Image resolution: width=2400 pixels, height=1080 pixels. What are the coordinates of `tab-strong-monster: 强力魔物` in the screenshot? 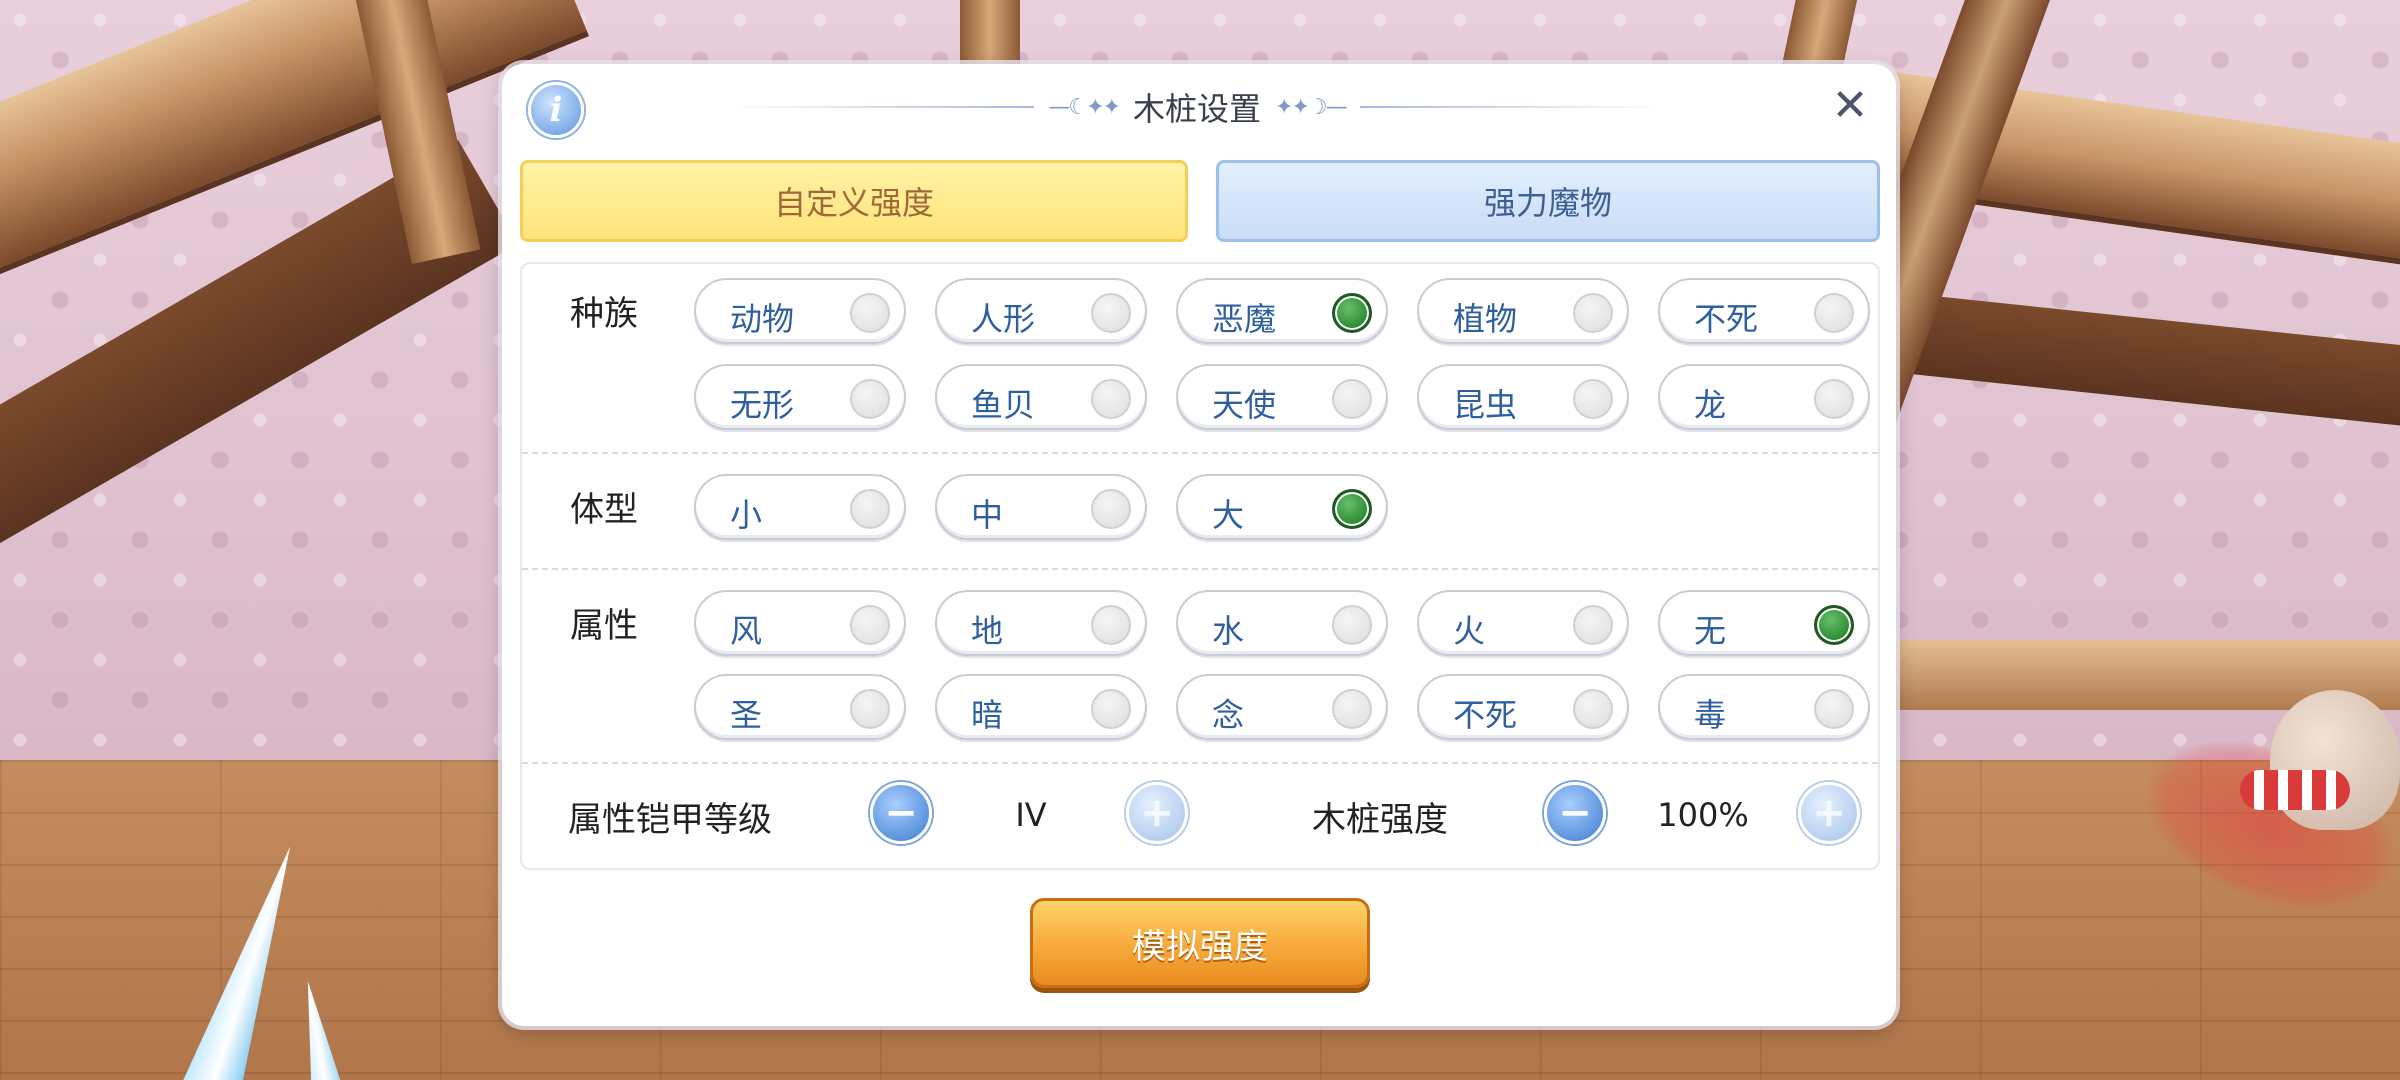 It's located at (1548, 201).